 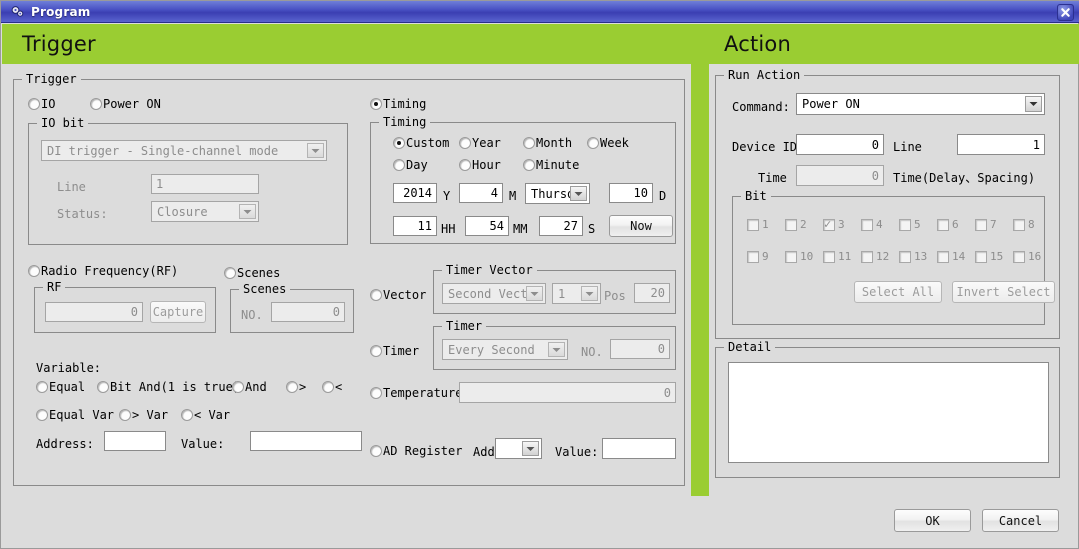 I want to click on timing-minute-input: 54, so click(x=487, y=226).